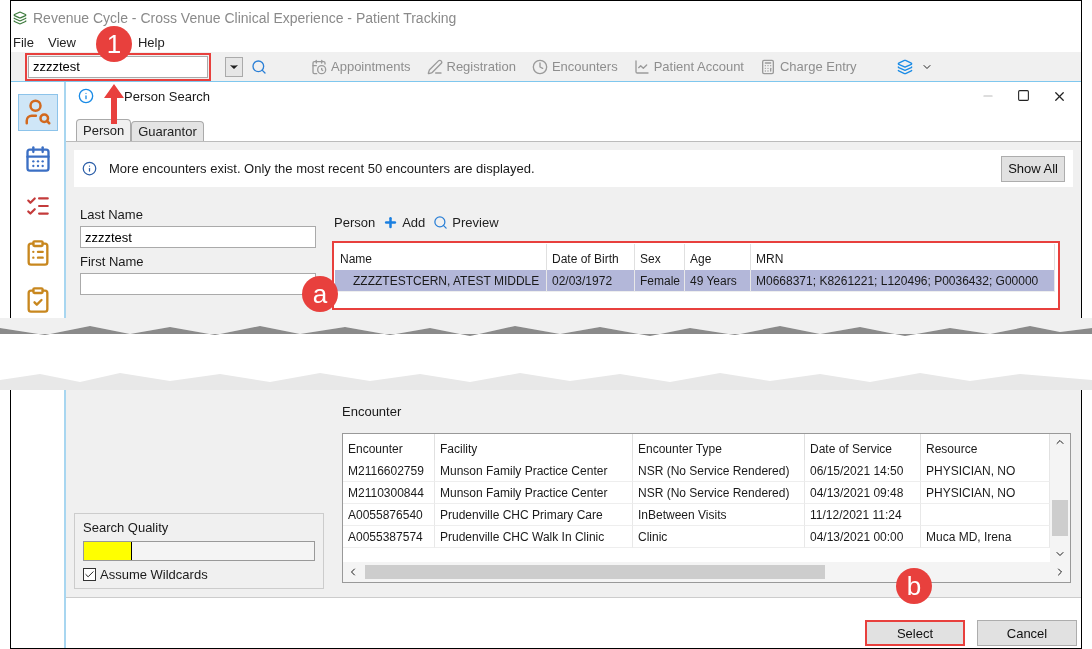 Image resolution: width=1092 pixels, height=649 pixels. What do you see at coordinates (404, 222) in the screenshot?
I see `add-link: Add` at bounding box center [404, 222].